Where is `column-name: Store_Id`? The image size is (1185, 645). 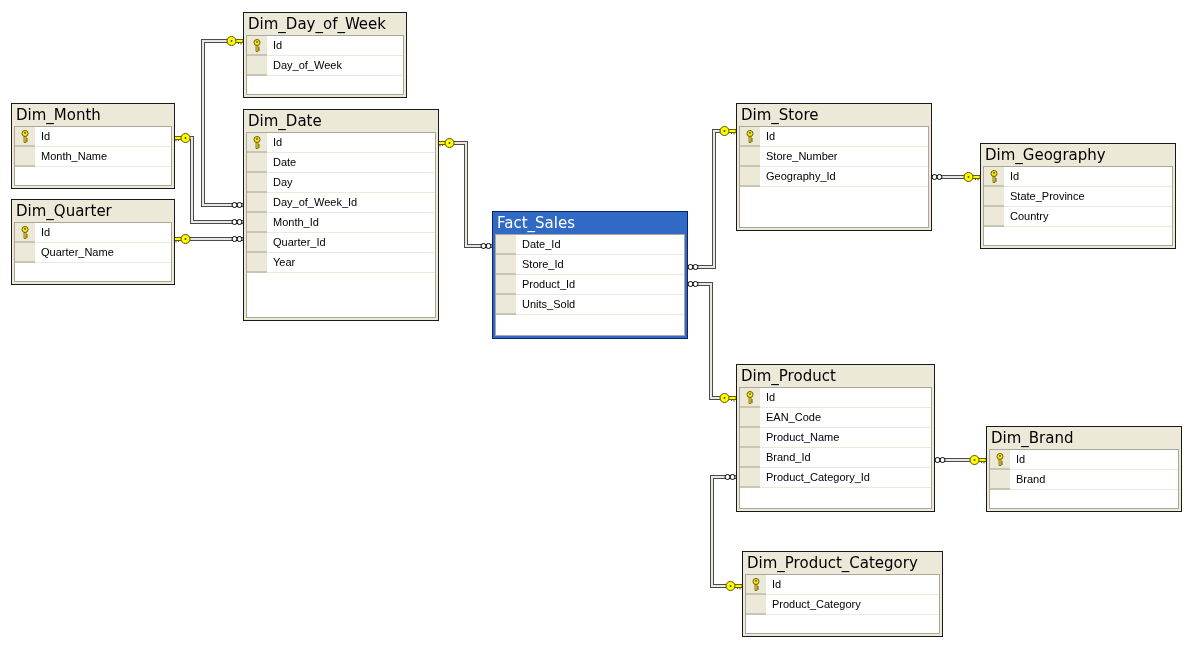
column-name: Store_Id is located at coordinates (600, 265).